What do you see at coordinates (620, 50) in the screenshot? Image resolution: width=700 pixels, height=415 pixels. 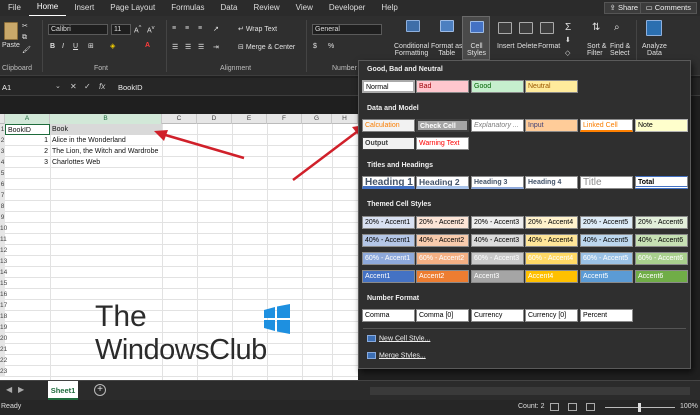 I see `find-select-button: Find & Select` at bounding box center [620, 50].